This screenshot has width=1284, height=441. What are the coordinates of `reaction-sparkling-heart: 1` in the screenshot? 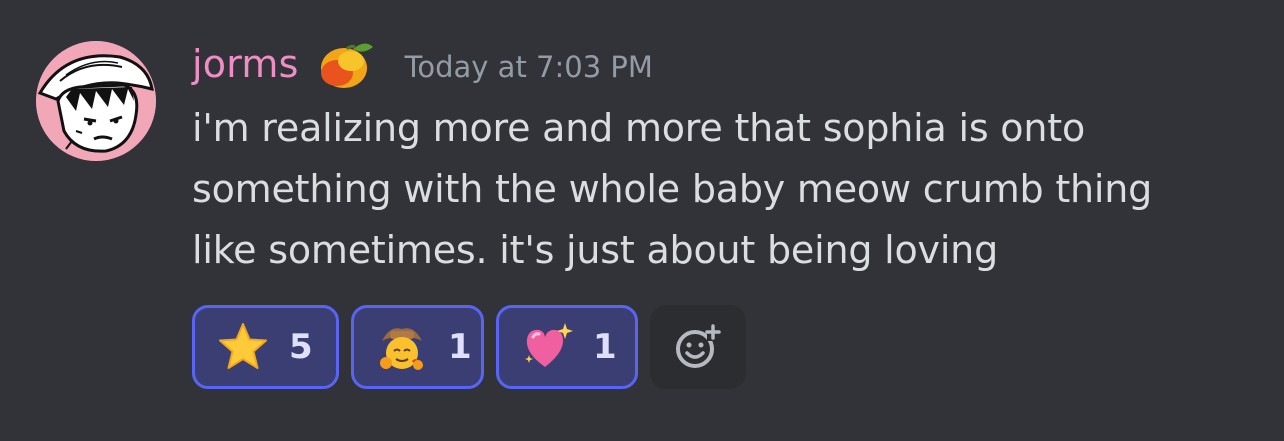 It's located at (567, 347).